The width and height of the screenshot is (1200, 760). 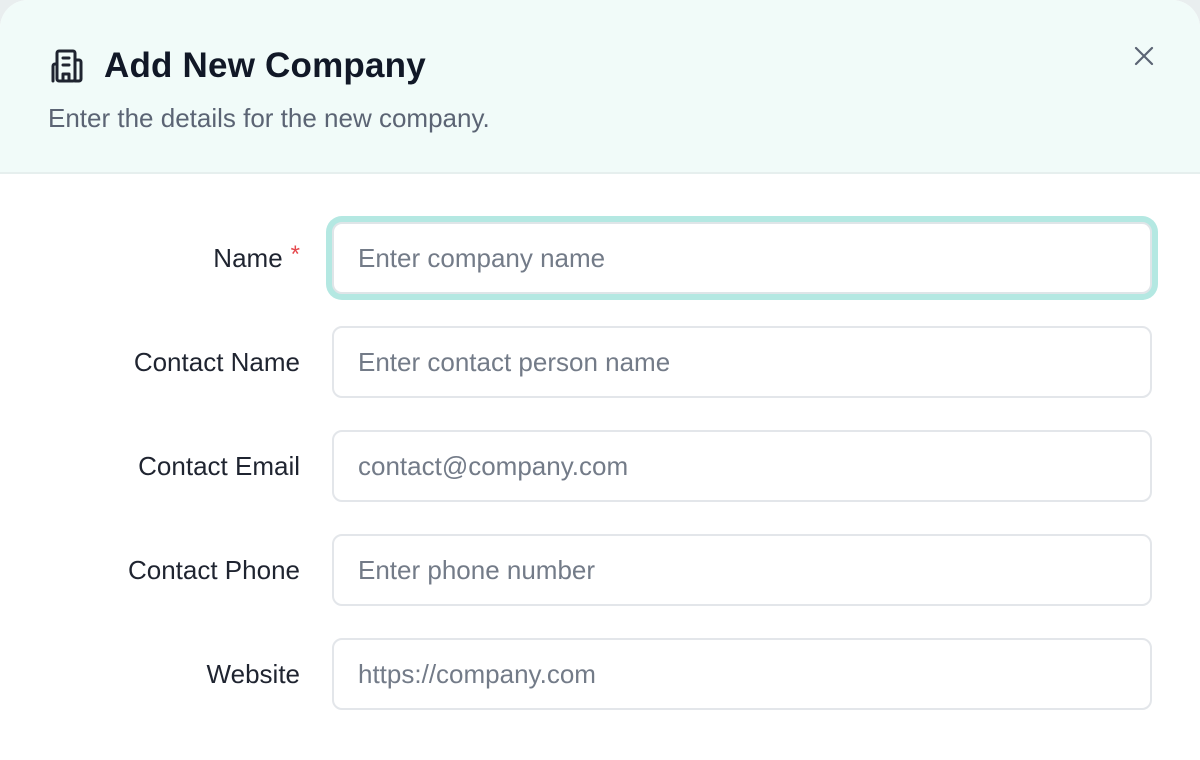 I want to click on form-row-contact-name: Contact Name, so click(x=600, y=362).